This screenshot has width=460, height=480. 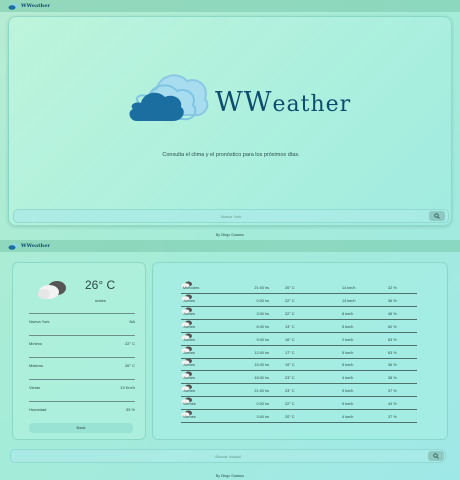 I want to click on forecast-wind: 8 km/h, so click(x=348, y=313).